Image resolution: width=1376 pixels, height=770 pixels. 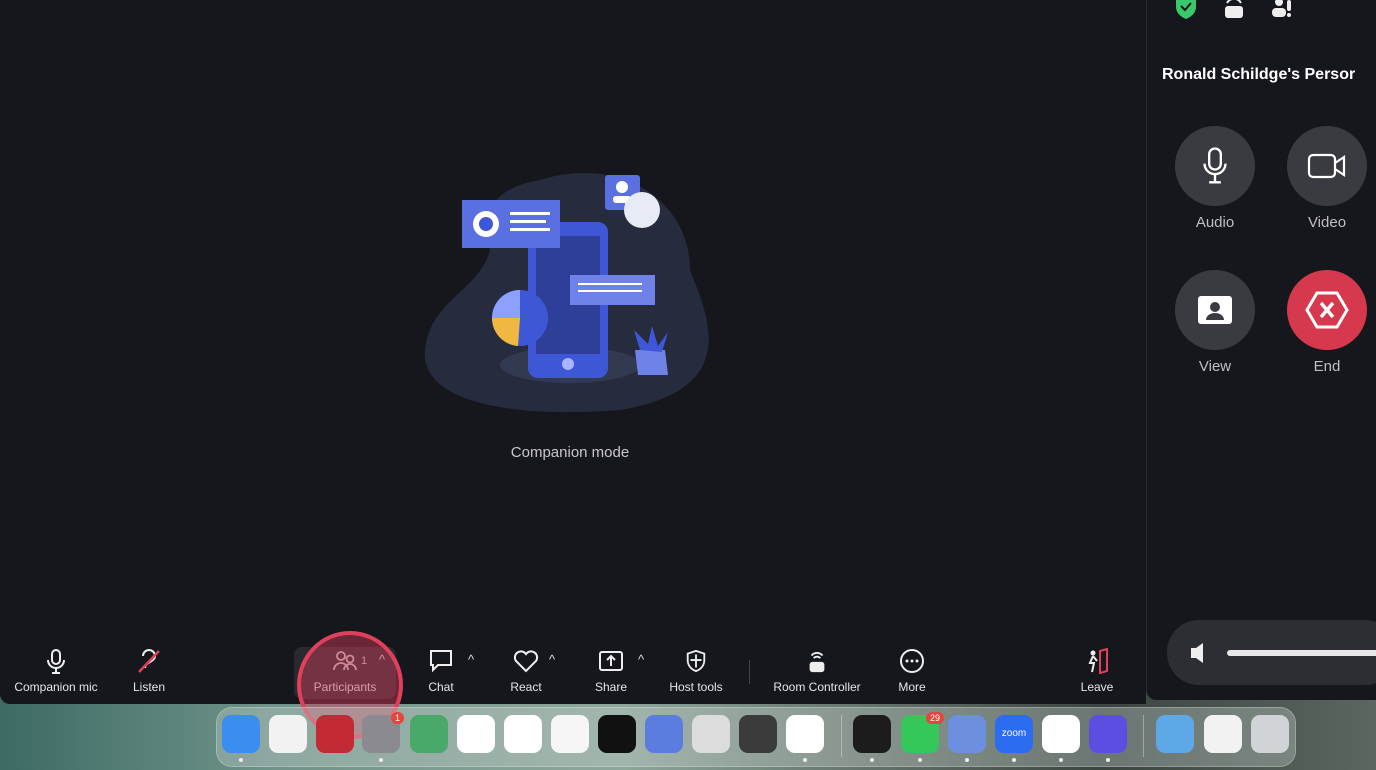 What do you see at coordinates (611, 687) in the screenshot?
I see `share-label: Share` at bounding box center [611, 687].